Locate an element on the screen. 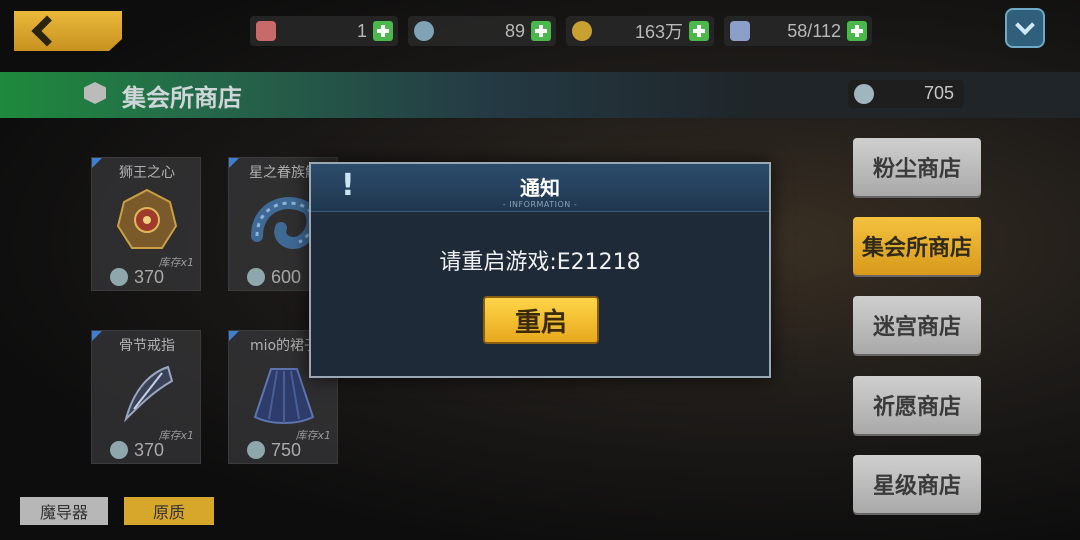  restart-button: 重启 is located at coordinates (541, 320).